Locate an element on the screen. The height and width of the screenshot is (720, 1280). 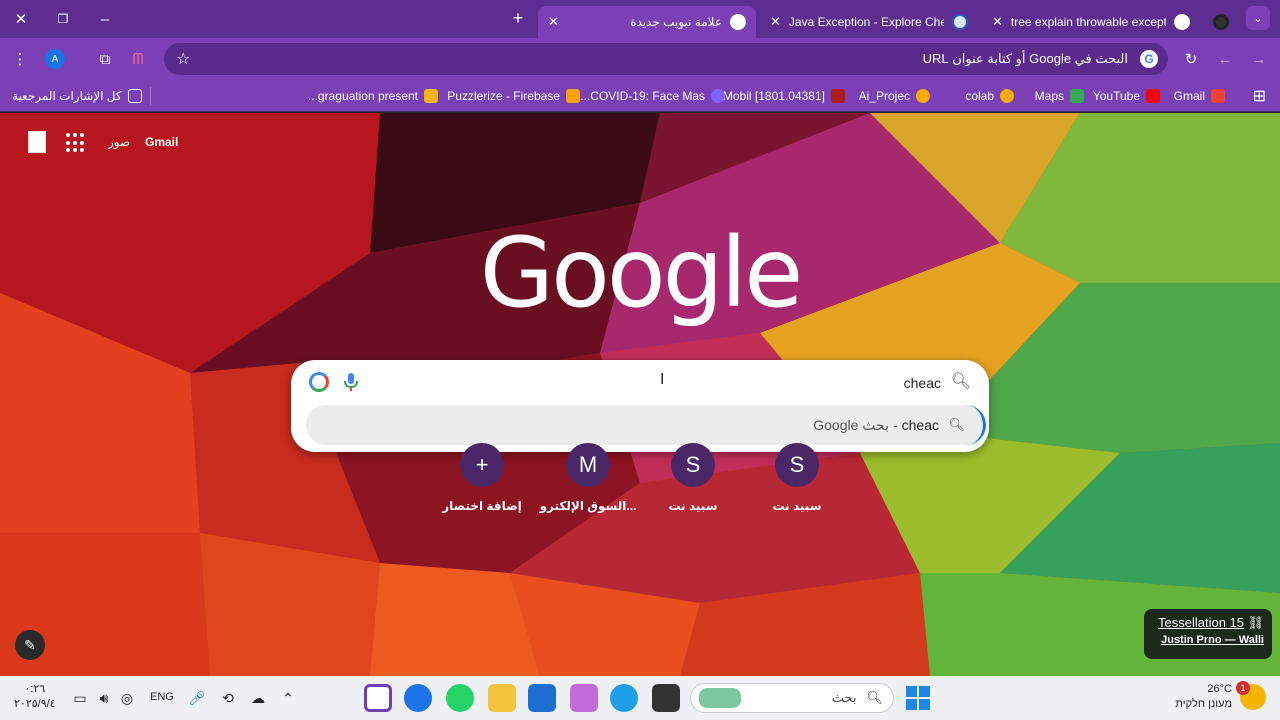
copilot-icon is located at coordinates (584, 698).